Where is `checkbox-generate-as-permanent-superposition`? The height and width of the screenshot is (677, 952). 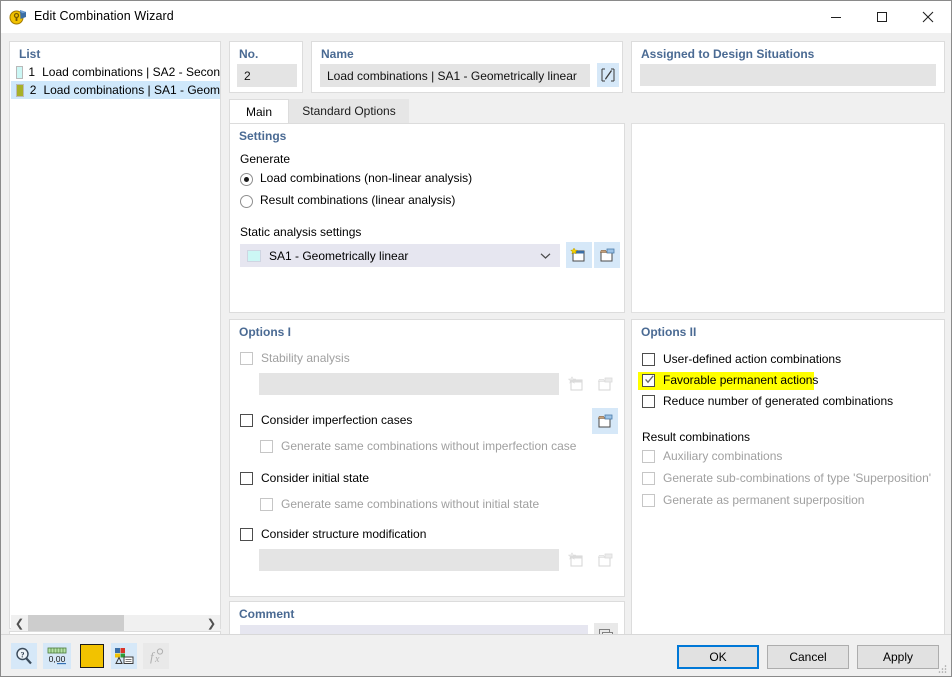
checkbox-generate-as-permanent-superposition is located at coordinates (648, 500).